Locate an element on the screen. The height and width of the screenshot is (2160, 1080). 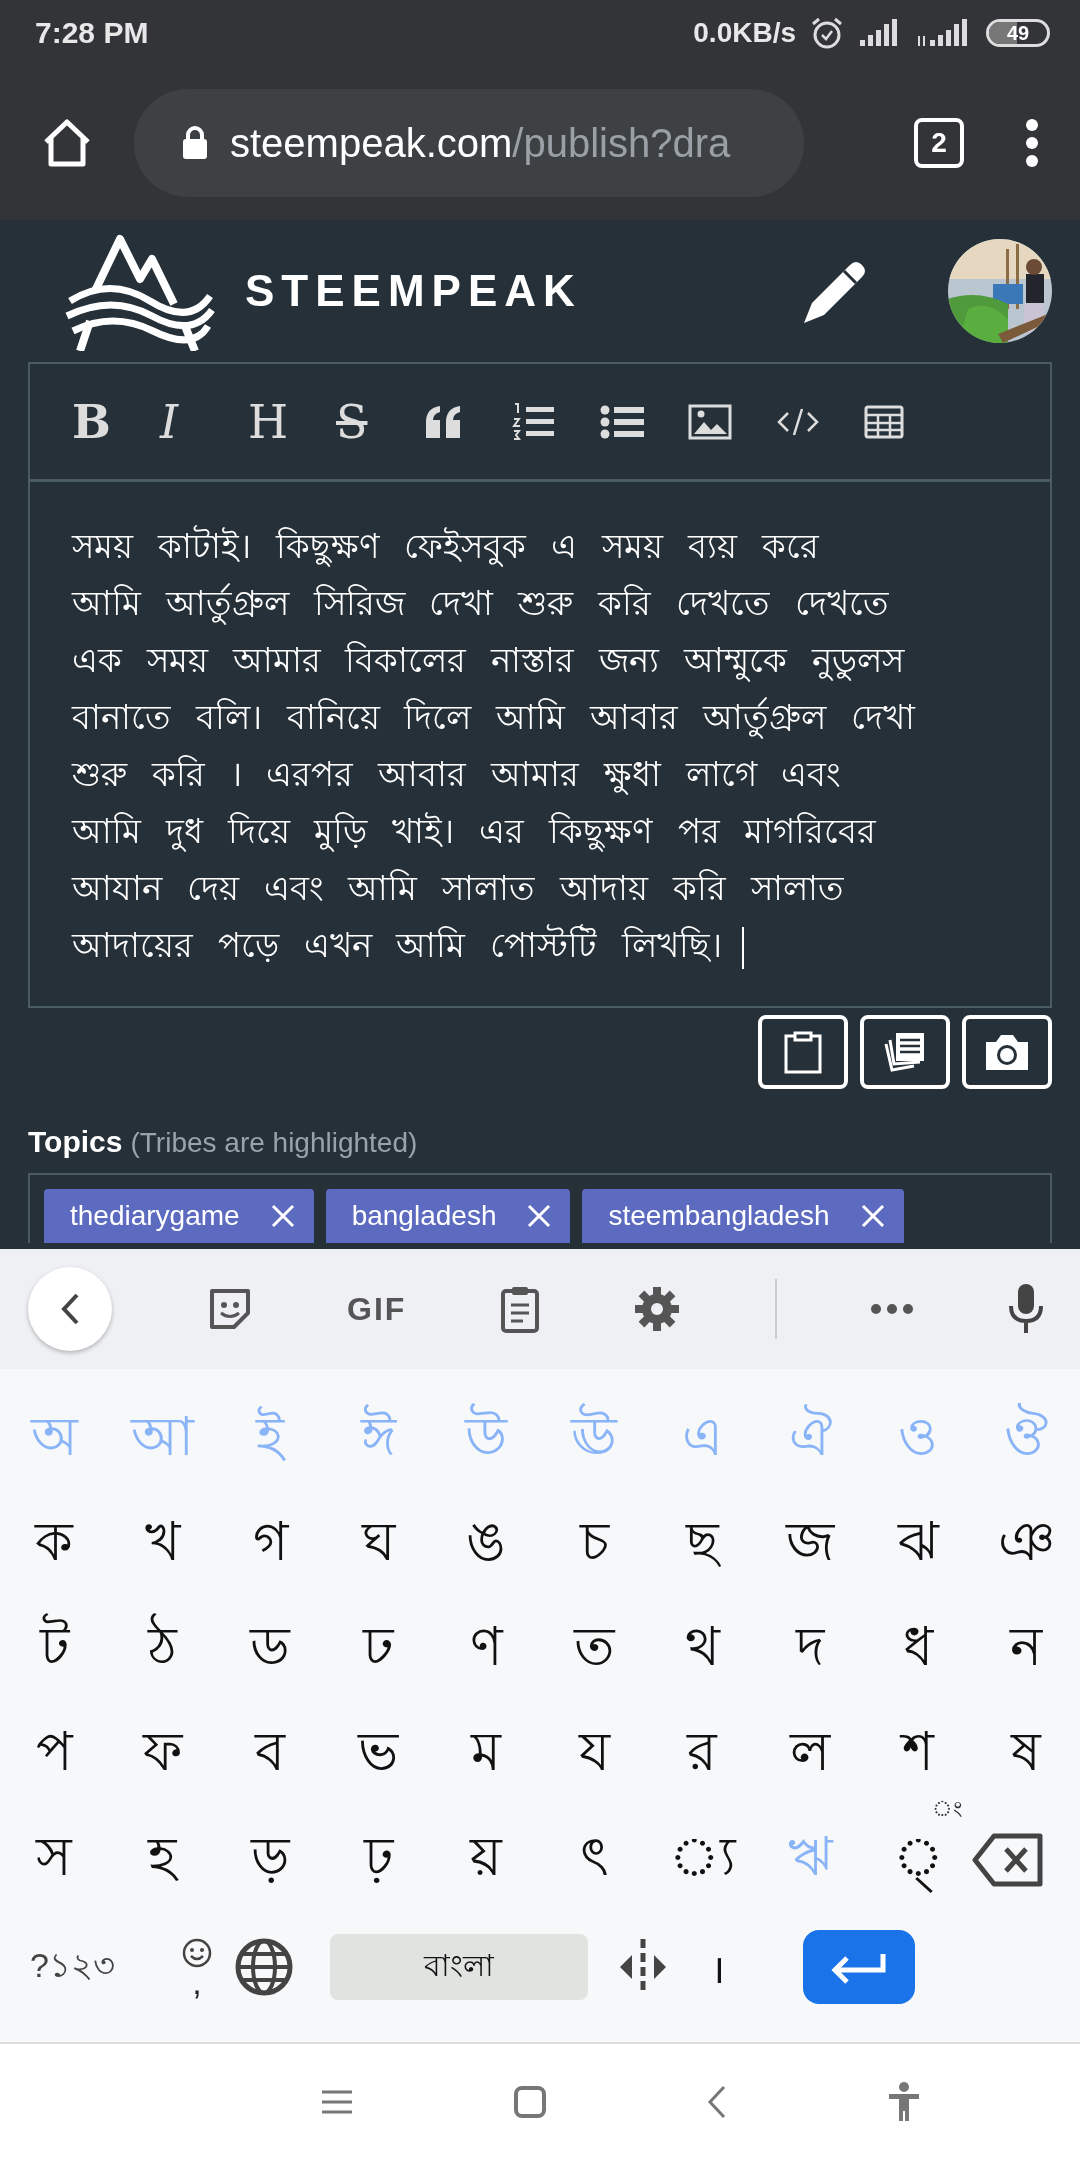
image-icon is located at coordinates (710, 421).